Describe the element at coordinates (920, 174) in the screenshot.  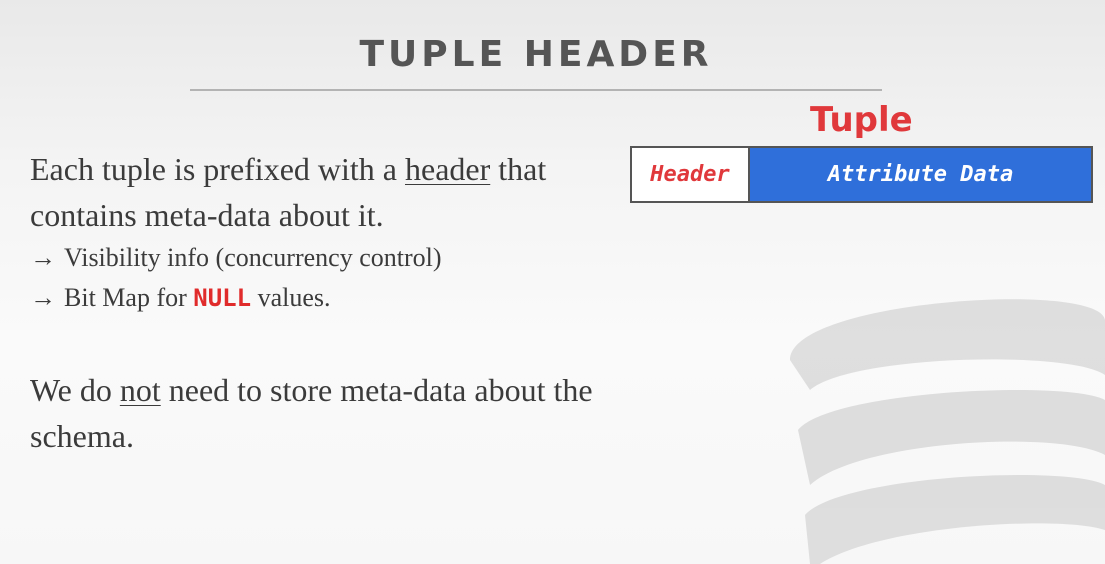
I see `tuple-attribute-cell: Attribute Data` at that location.